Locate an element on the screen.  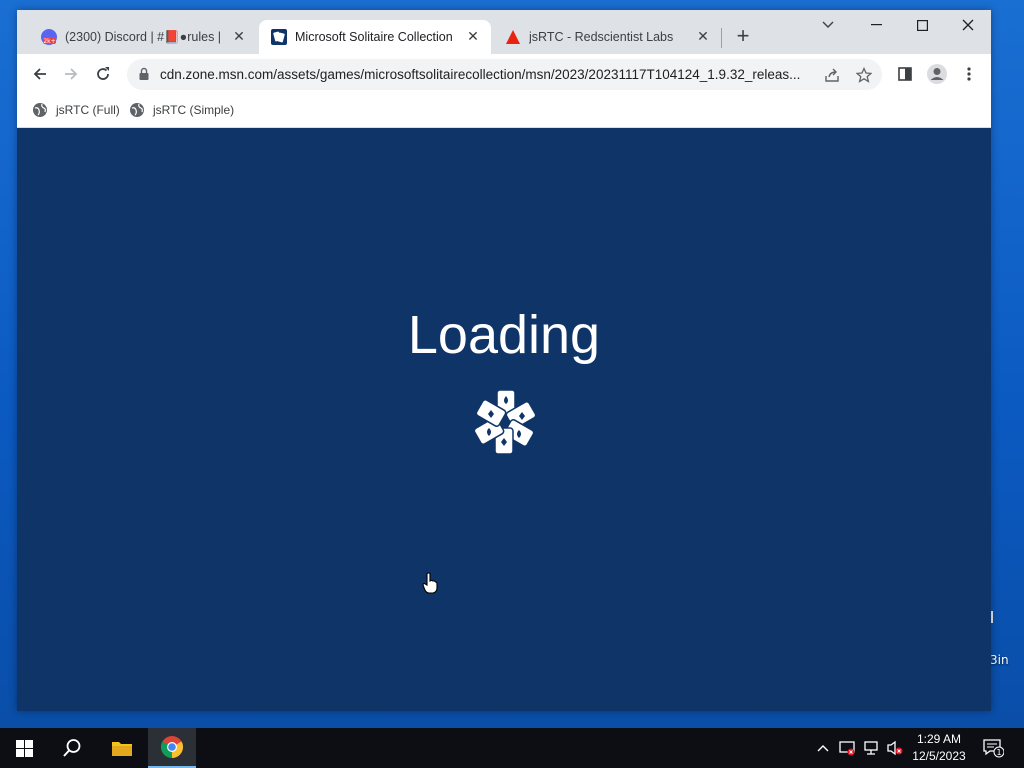
menu-button is located at coordinates (969, 74).